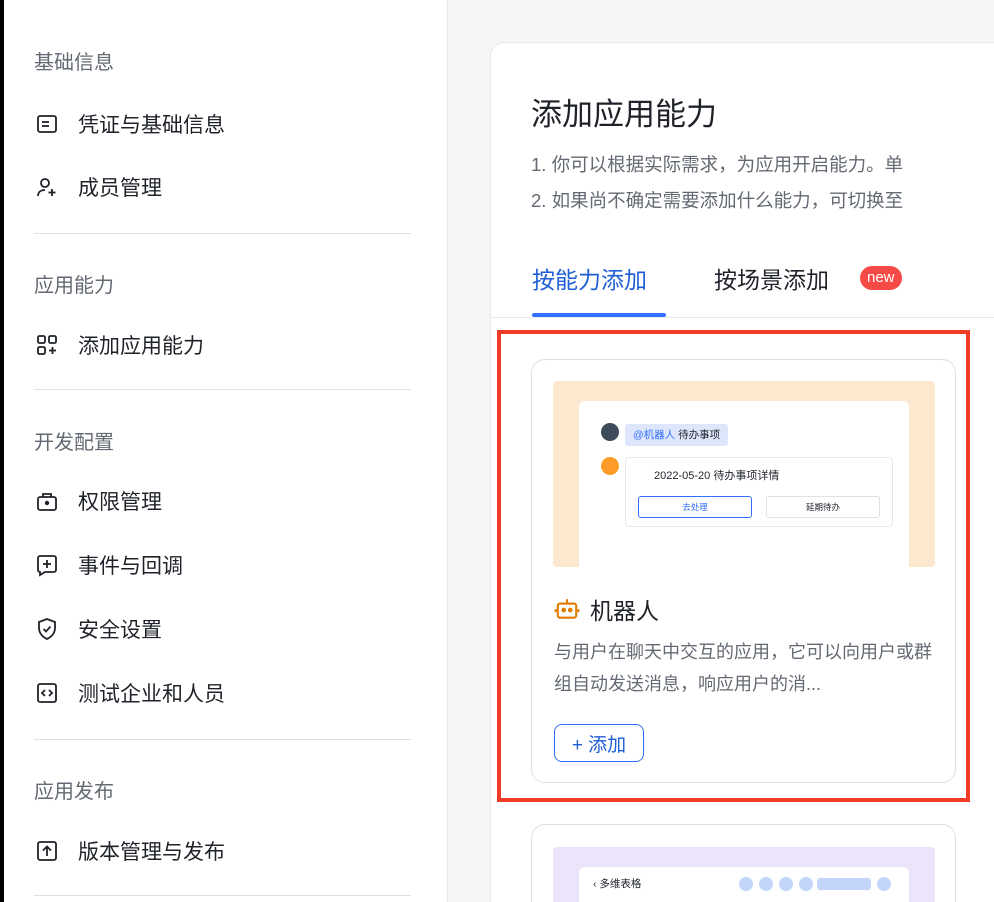 Image resolution: width=994 pixels, height=902 pixels. I want to click on bitable-feature-card: ‹ 多维表格, so click(743, 863).